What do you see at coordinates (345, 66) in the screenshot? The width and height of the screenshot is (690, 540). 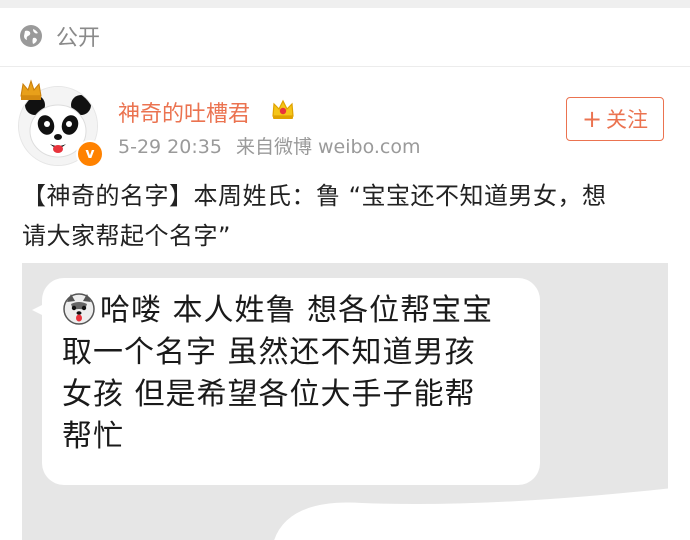 I see `header-divider` at bounding box center [345, 66].